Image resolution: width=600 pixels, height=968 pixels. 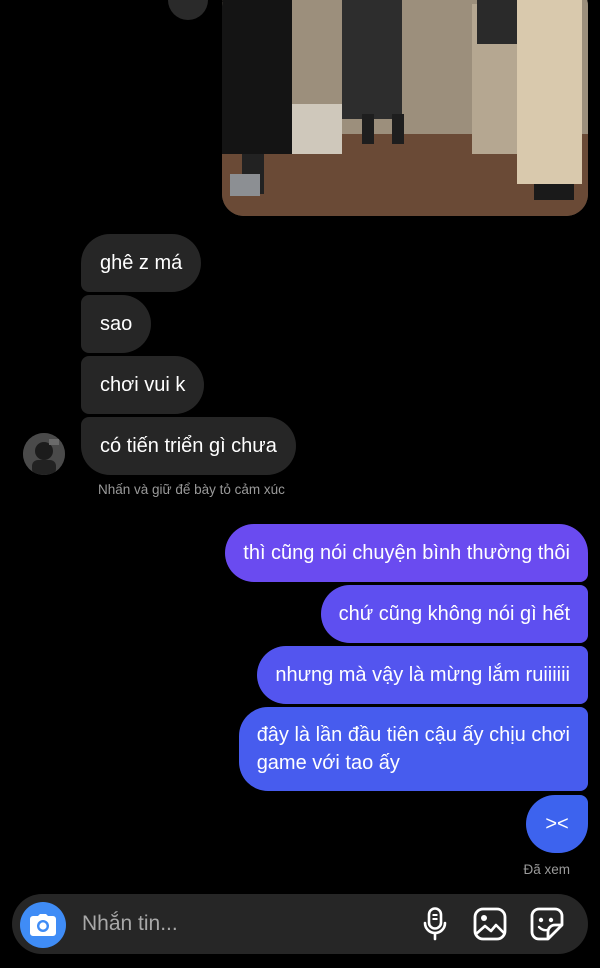 I want to click on microphone-icon, so click(x=435, y=924).